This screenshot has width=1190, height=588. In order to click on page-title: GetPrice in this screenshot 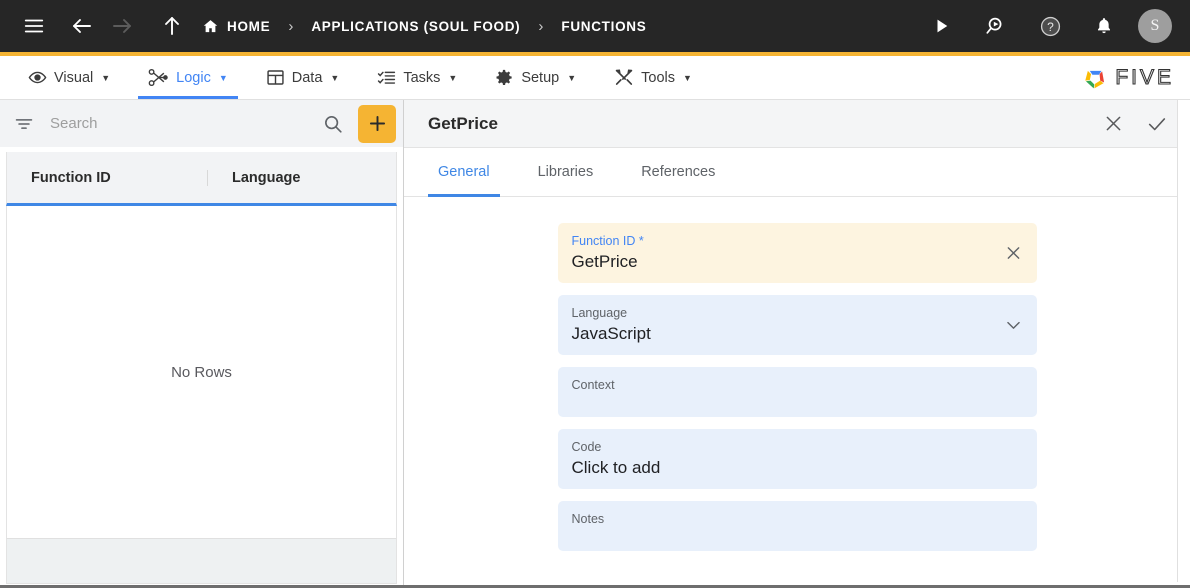, I will do `click(463, 123)`.